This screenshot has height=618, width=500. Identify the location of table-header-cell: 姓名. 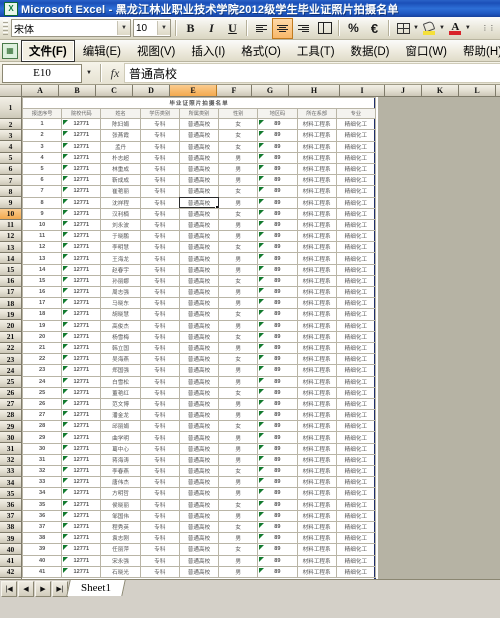
(120, 114).